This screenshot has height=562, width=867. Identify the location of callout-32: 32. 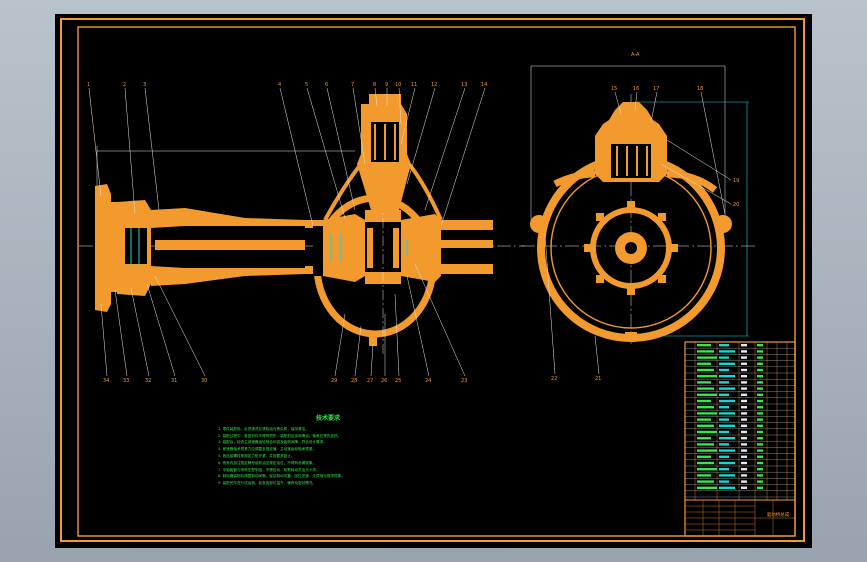
(148, 381).